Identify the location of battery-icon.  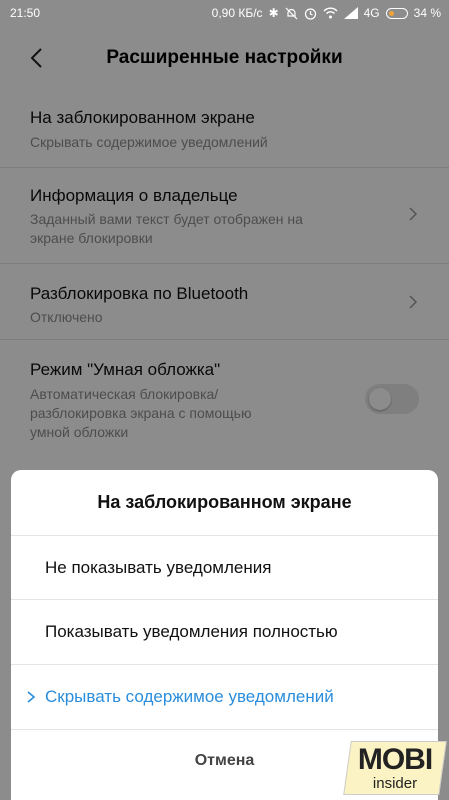
(396, 13).